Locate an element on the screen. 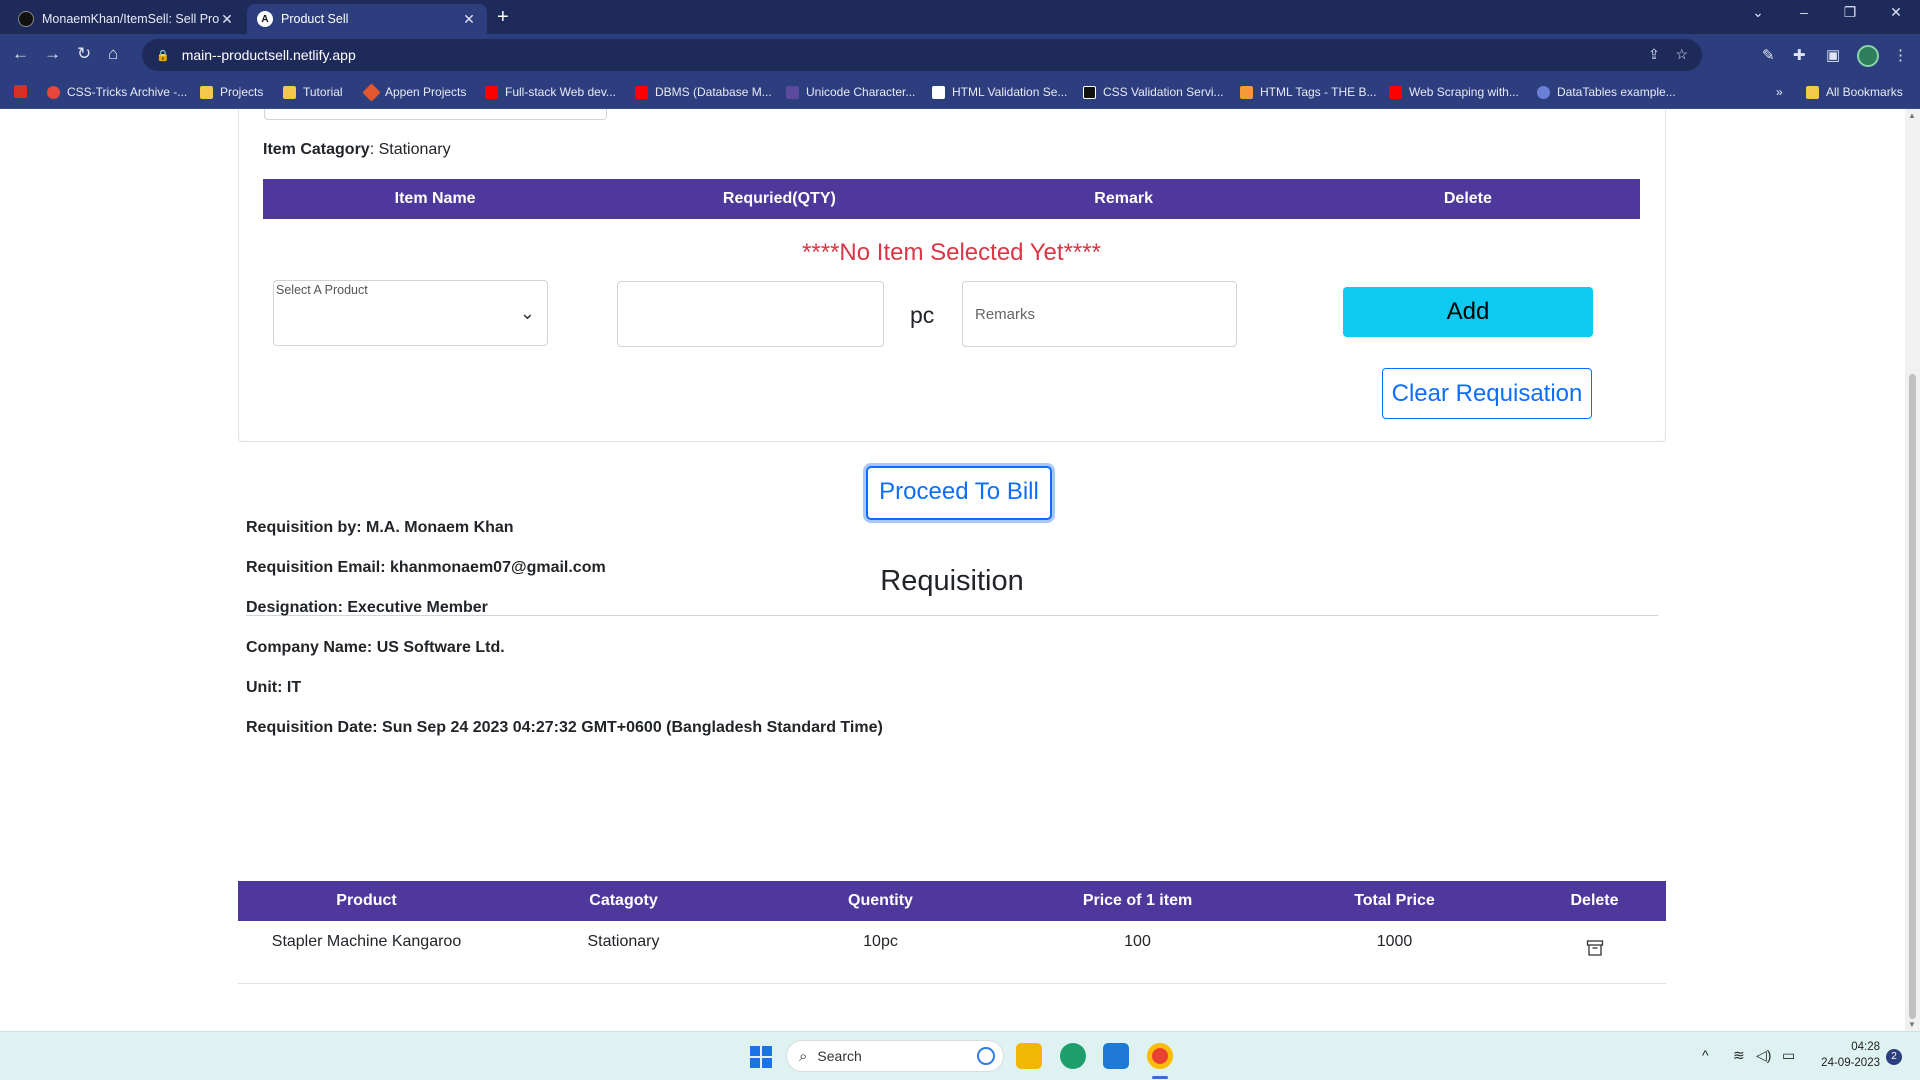  quantity-input is located at coordinates (750, 314).